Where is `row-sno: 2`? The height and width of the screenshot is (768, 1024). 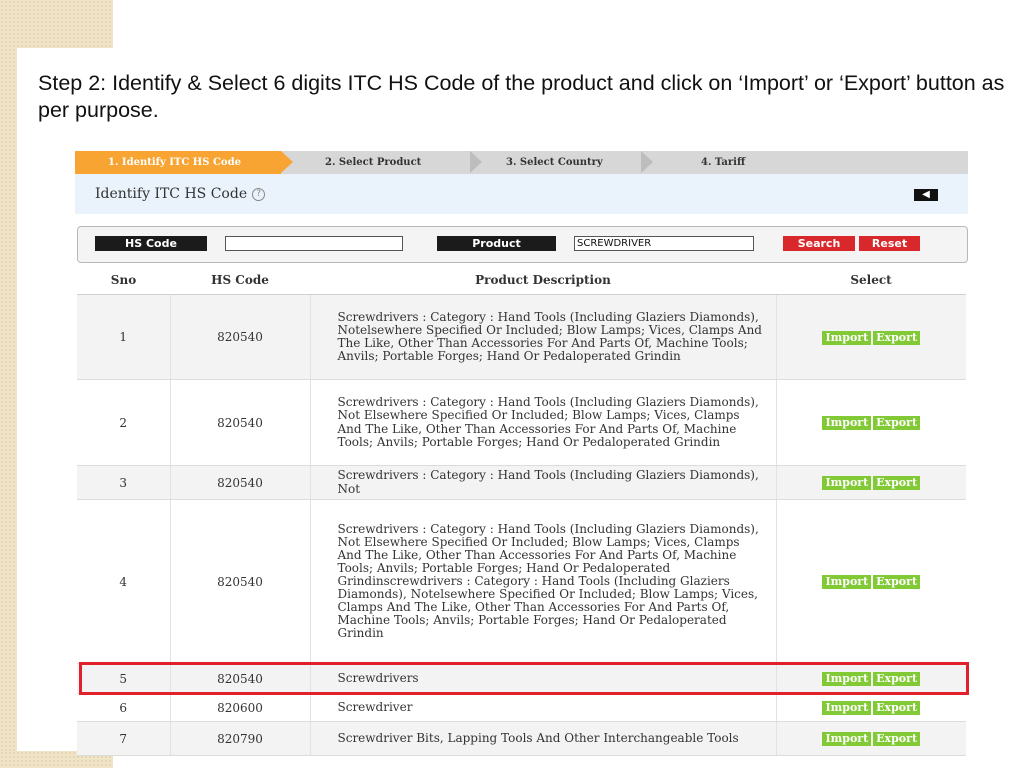 row-sno: 2 is located at coordinates (124, 422).